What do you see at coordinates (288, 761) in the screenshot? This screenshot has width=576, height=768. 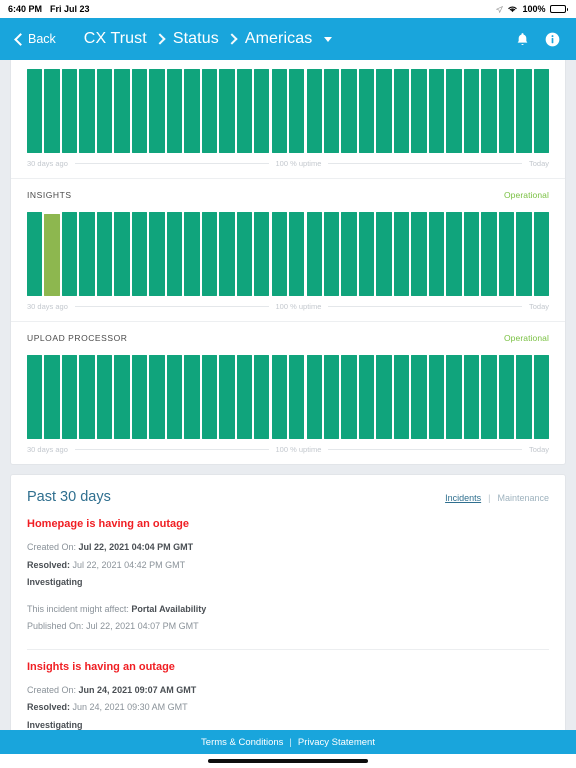 I see `home-indicator` at bounding box center [288, 761].